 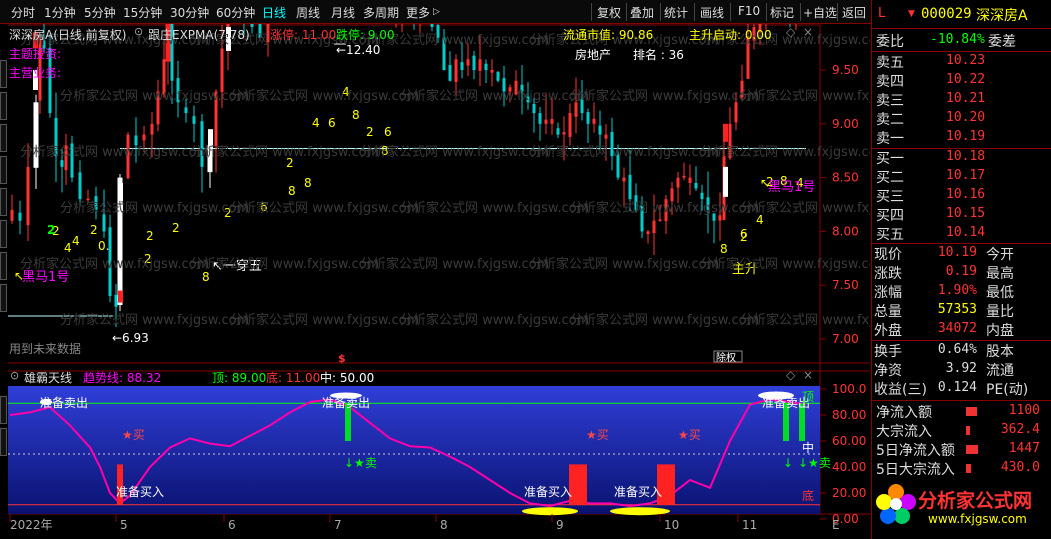 What do you see at coordinates (962, 80) in the screenshot?
I see `ask-row: 卖四 10.22` at bounding box center [962, 80].